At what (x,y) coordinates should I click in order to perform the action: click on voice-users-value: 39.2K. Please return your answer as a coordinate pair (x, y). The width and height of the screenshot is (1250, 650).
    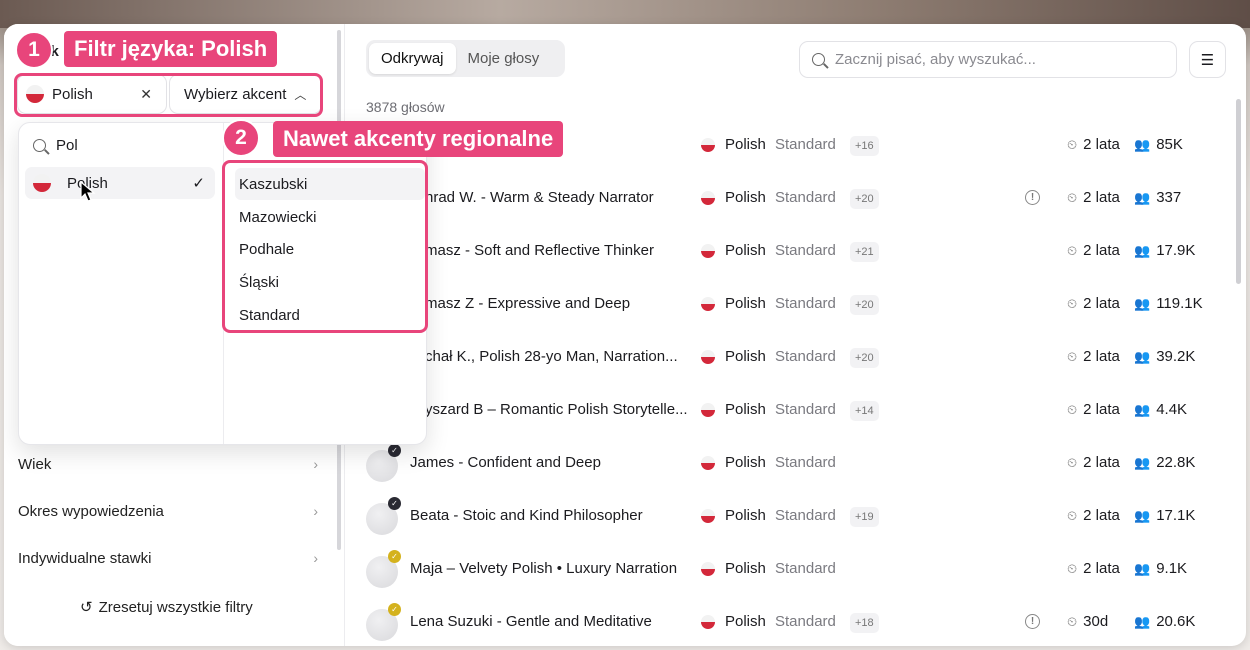
    Looking at the image, I should click on (1176, 356).